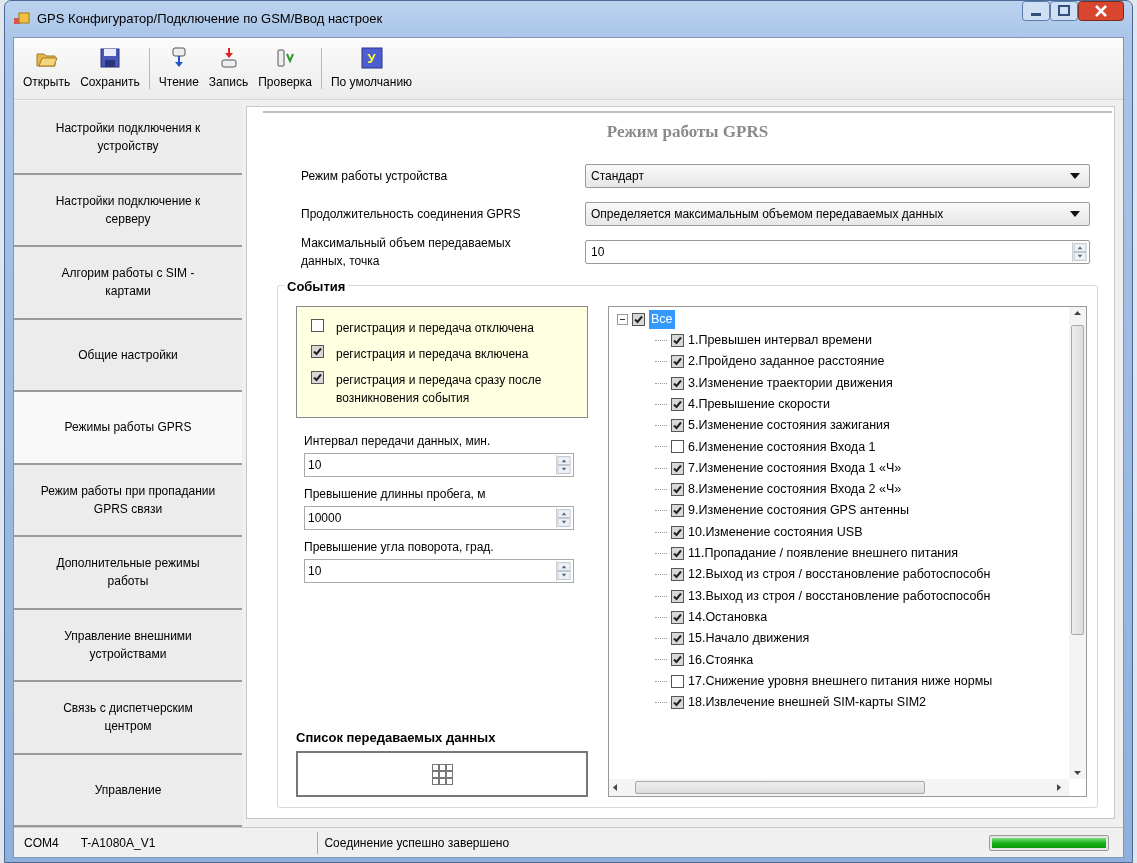  What do you see at coordinates (395, 494) in the screenshot?
I see `field-label: Превышение длинны пробега, м` at bounding box center [395, 494].